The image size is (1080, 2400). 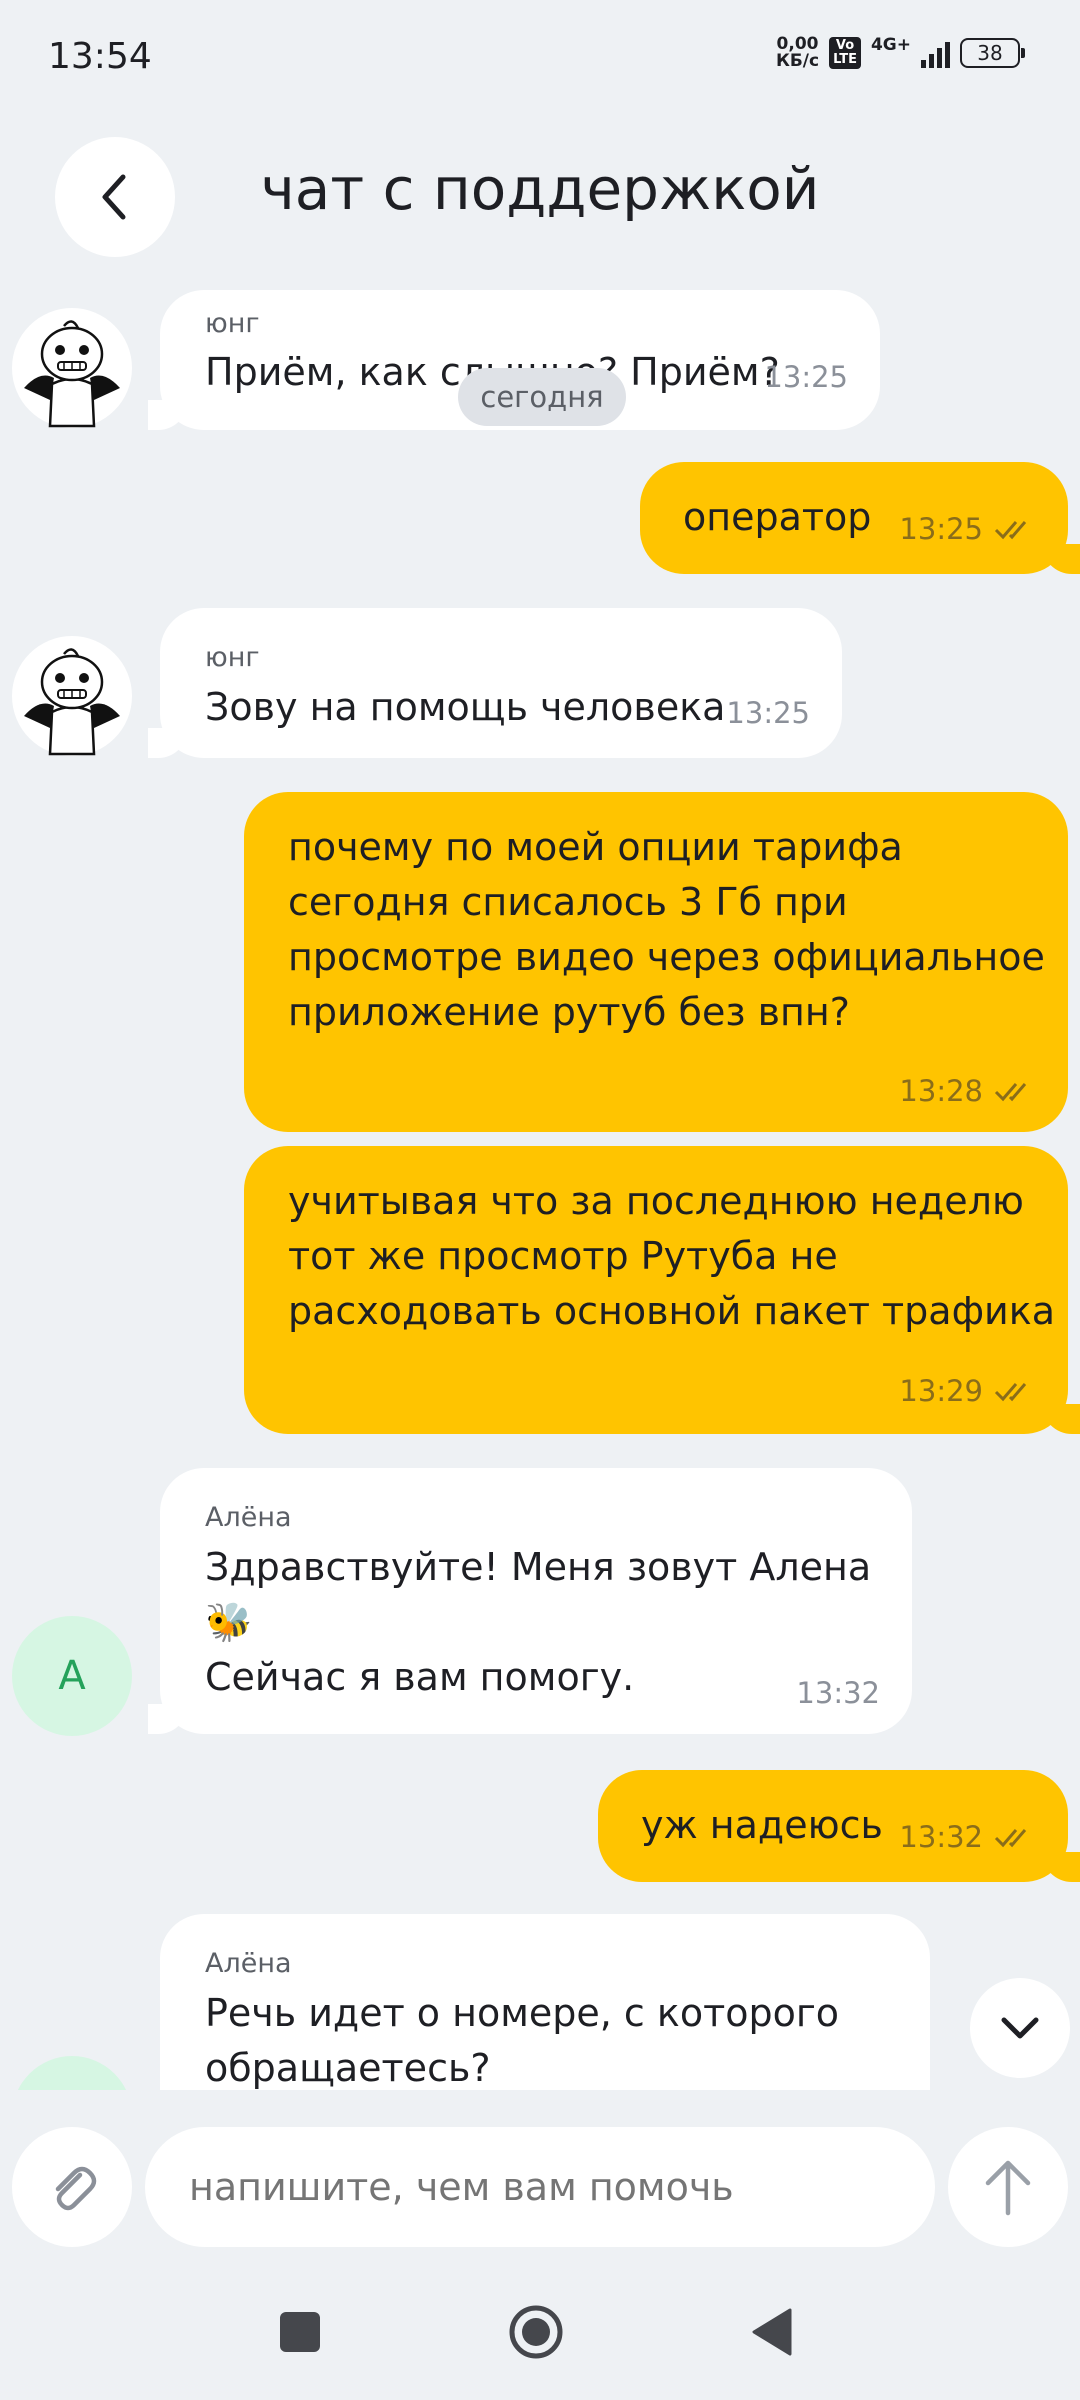 What do you see at coordinates (540, 57) in the screenshot?
I see `status-bar: 13:54 0,00 КБ/с Vo LTE 4G+ 38` at bounding box center [540, 57].